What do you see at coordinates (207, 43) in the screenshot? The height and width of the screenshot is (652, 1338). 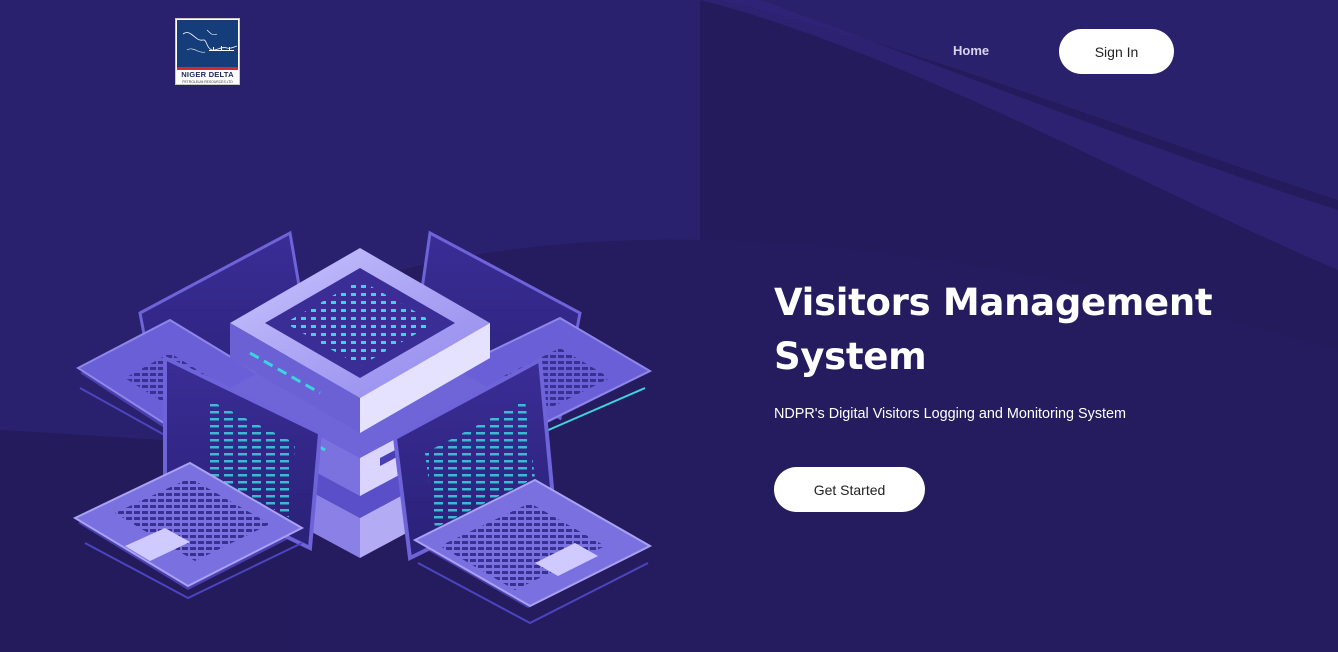 I see `logo-map-icon` at bounding box center [207, 43].